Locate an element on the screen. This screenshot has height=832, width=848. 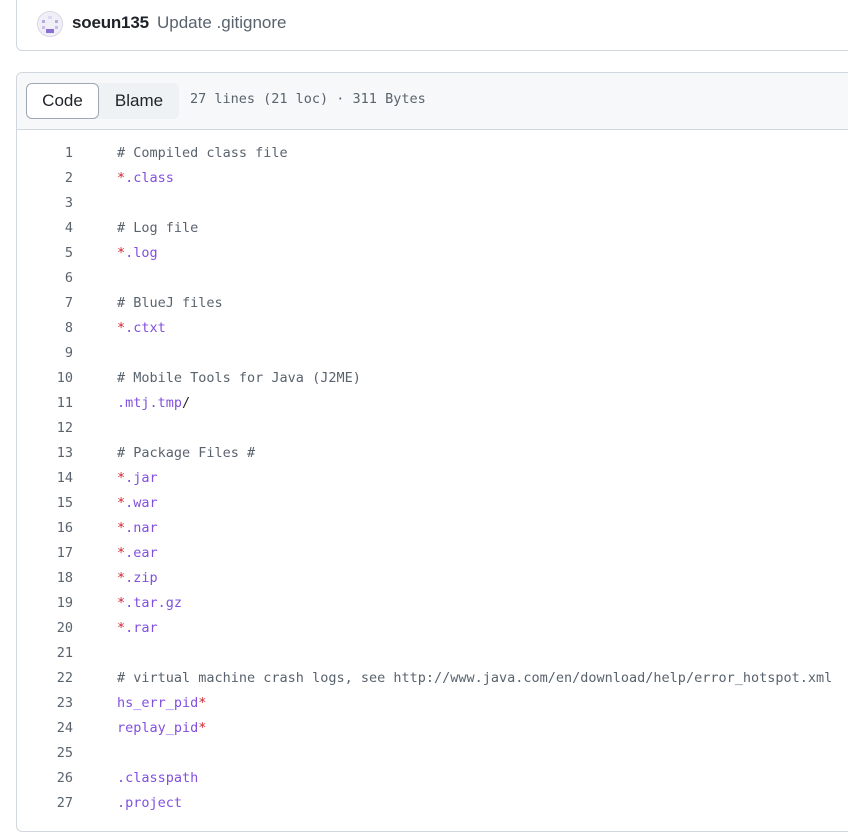
line-number: 5 is located at coordinates (45, 253).